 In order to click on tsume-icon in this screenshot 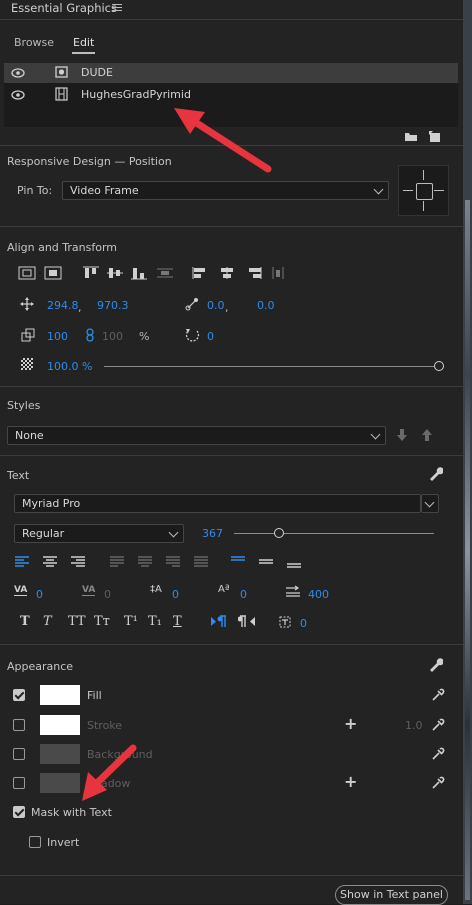, I will do `click(285, 622)`.